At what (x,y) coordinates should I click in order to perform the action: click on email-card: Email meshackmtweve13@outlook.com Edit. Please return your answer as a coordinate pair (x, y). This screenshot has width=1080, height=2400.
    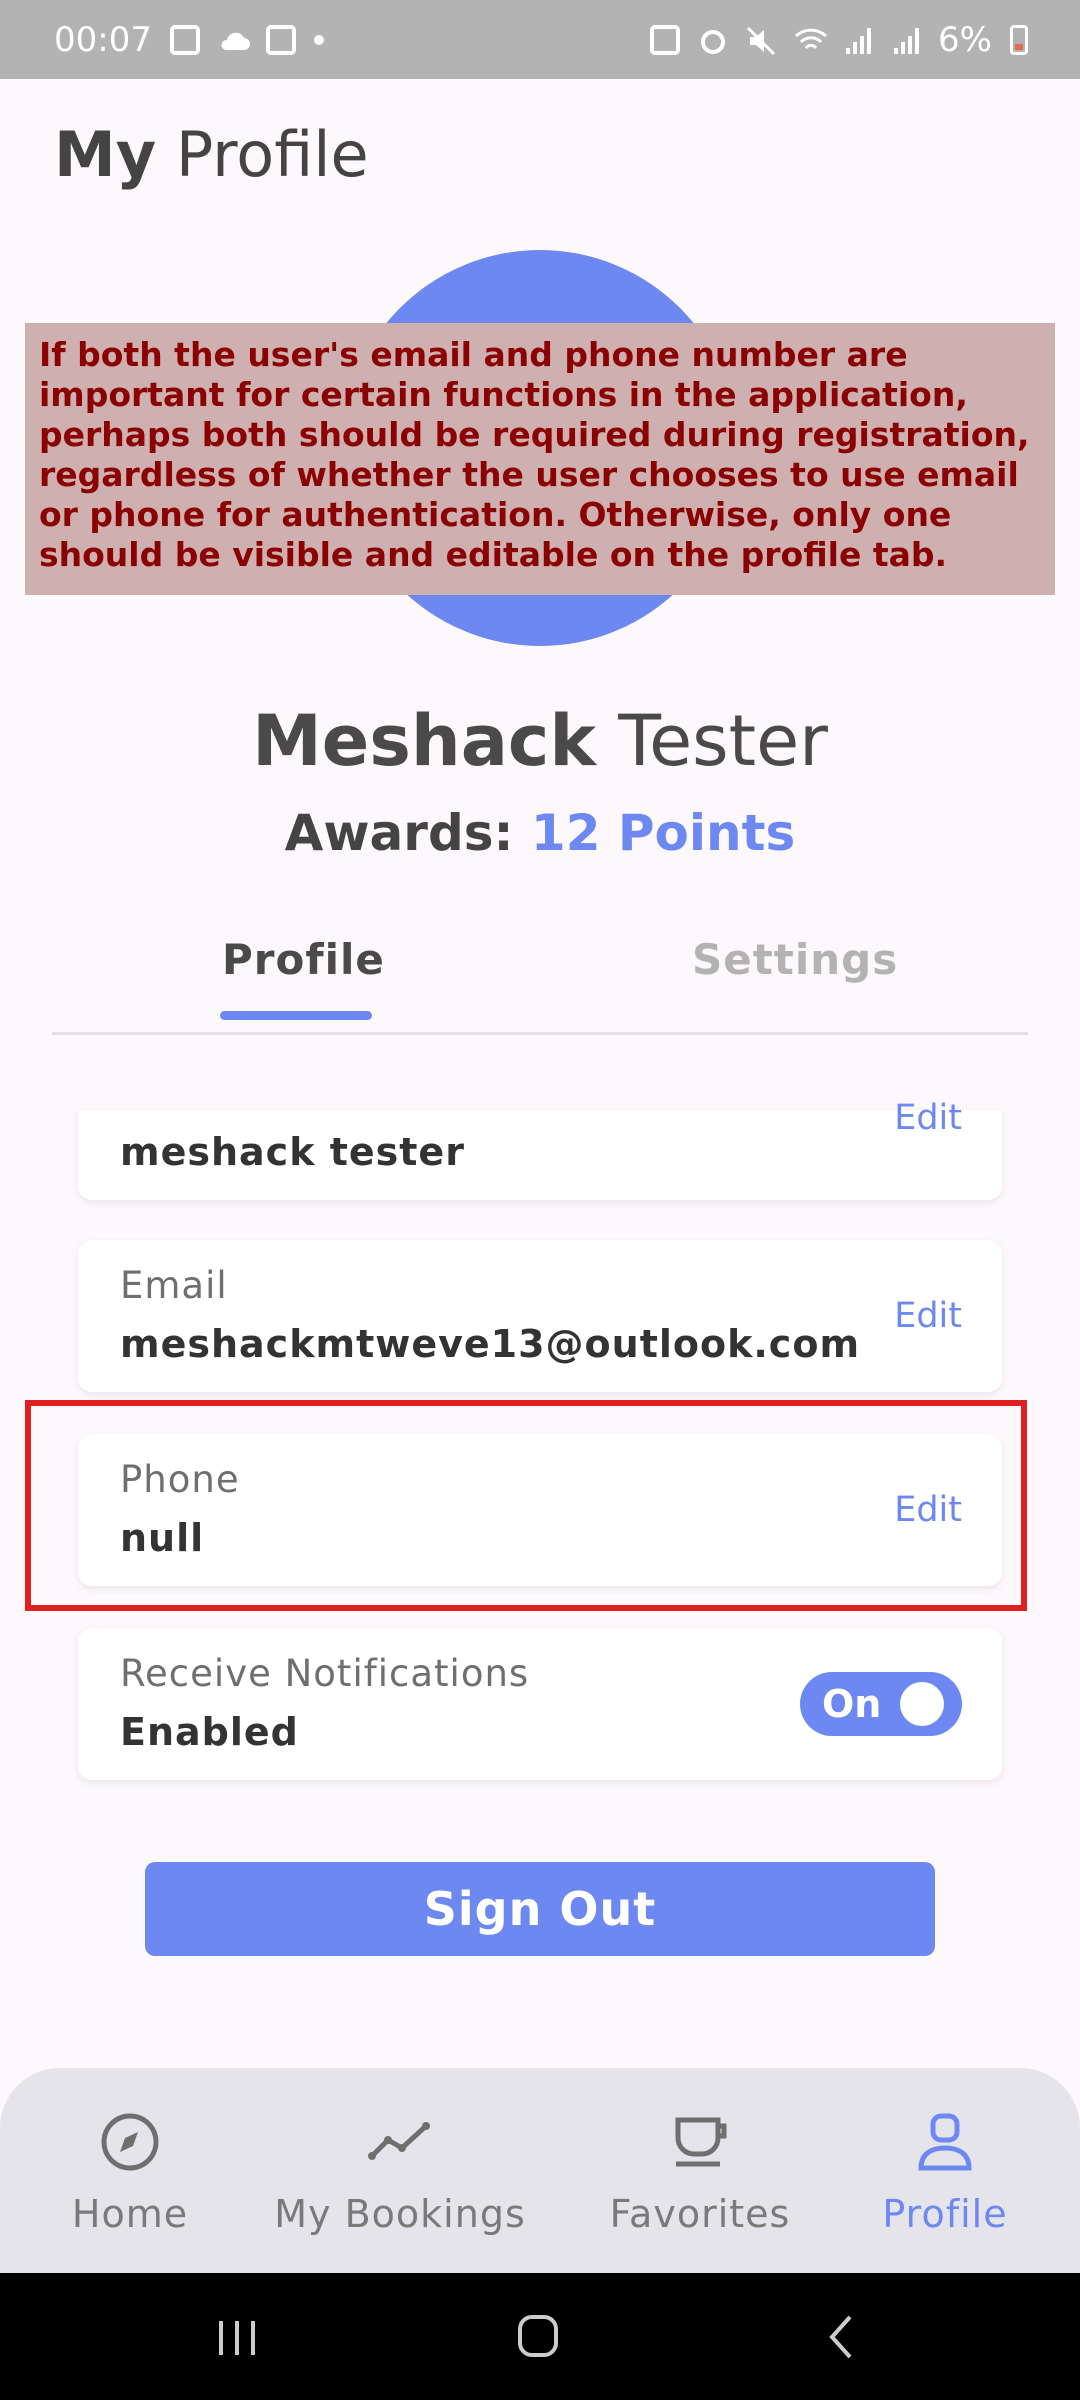
    Looking at the image, I should click on (540, 1316).